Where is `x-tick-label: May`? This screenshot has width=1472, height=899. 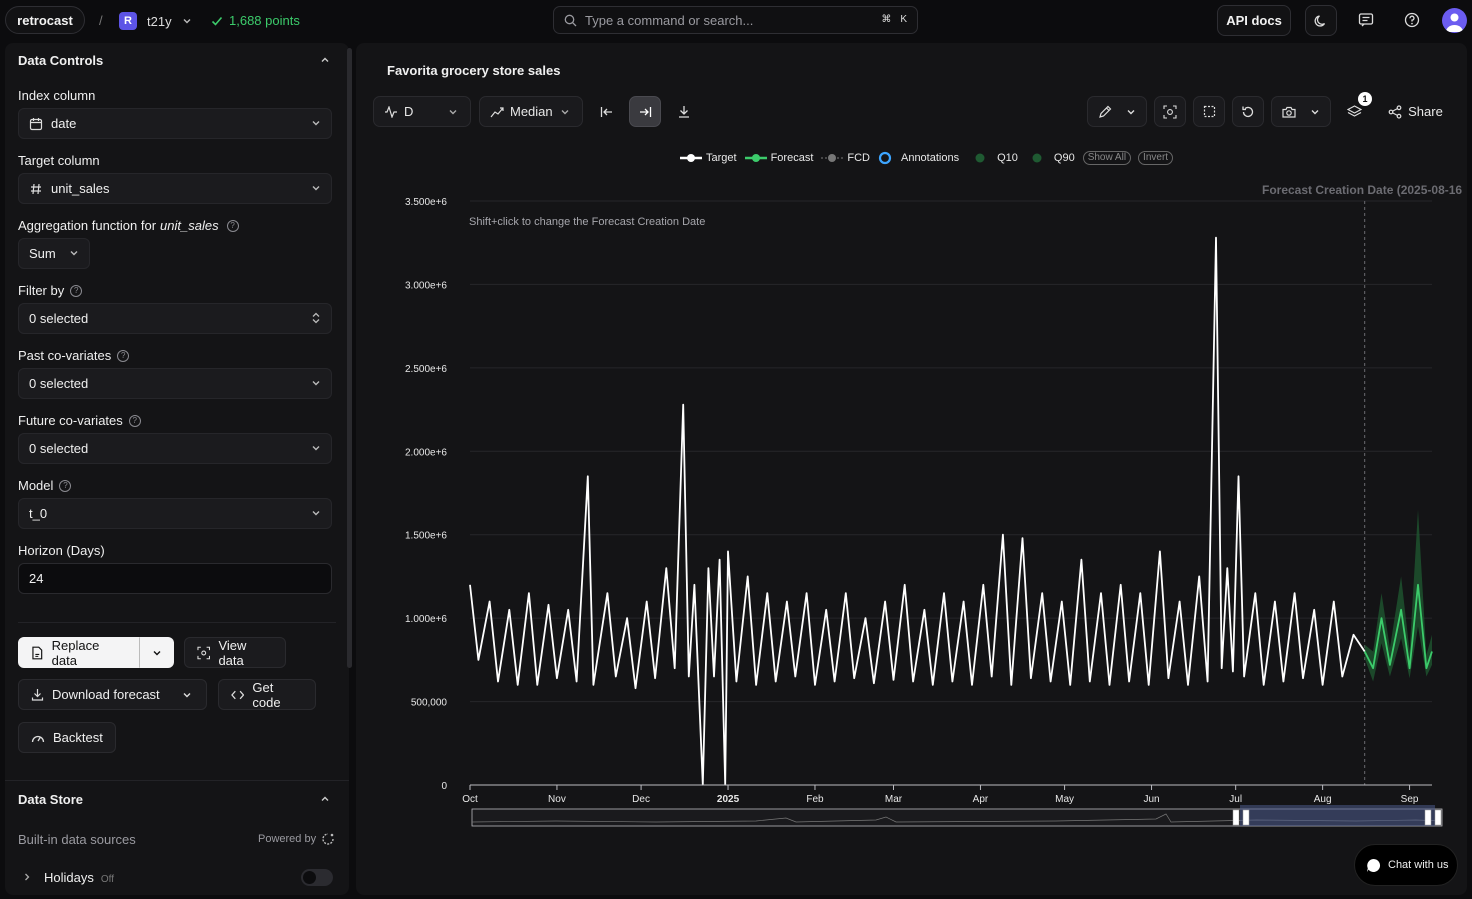
x-tick-label: May is located at coordinates (1064, 799).